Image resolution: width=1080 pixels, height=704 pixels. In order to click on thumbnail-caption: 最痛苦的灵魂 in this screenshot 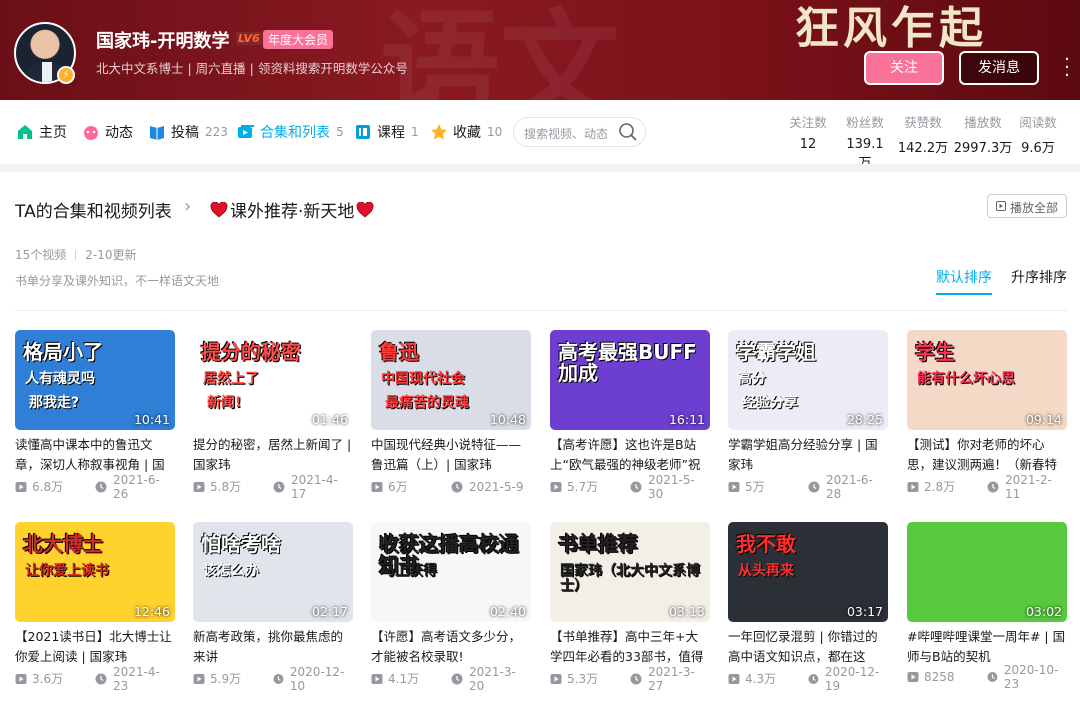, I will do `click(427, 403)`.